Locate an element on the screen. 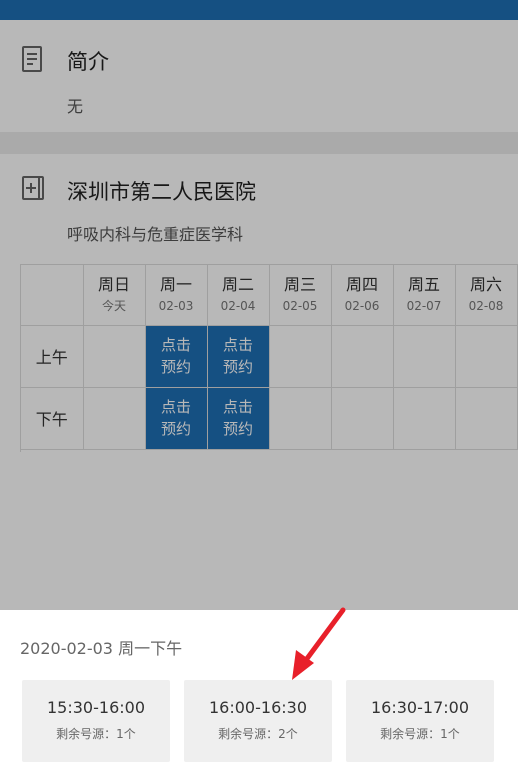 Image resolution: width=518 pixels, height=773 pixels. time-slot-button: 16:30-17:00 剩余号源：1个 is located at coordinates (420, 721).